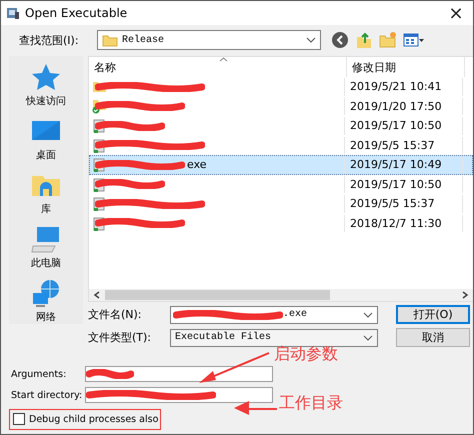 The width and height of the screenshot is (474, 435). Describe the element at coordinates (311, 403) in the screenshot. I see `annotation-text: 工作目录` at that location.